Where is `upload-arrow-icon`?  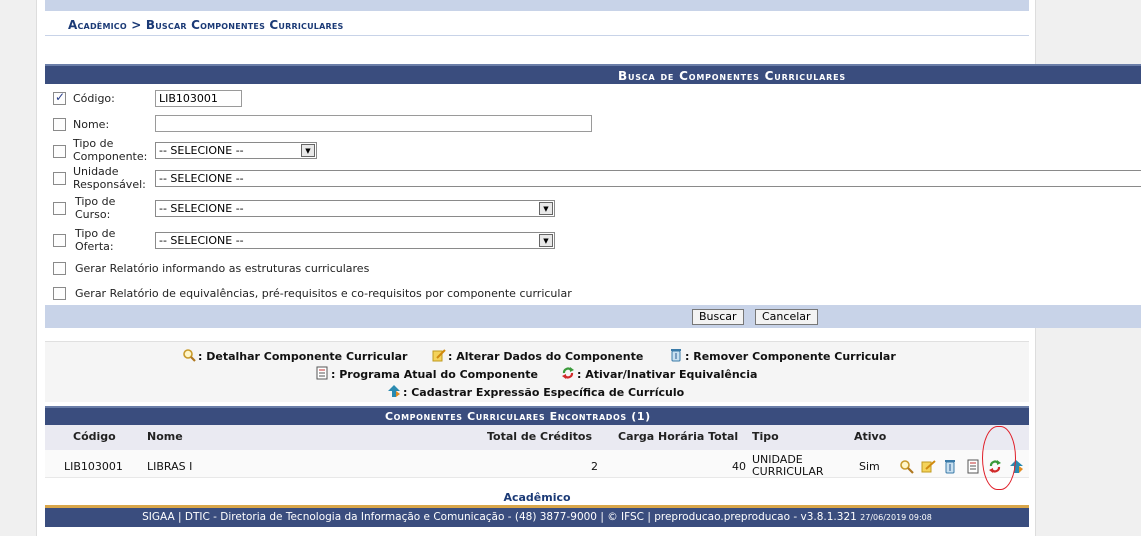 upload-arrow-icon is located at coordinates (394, 391).